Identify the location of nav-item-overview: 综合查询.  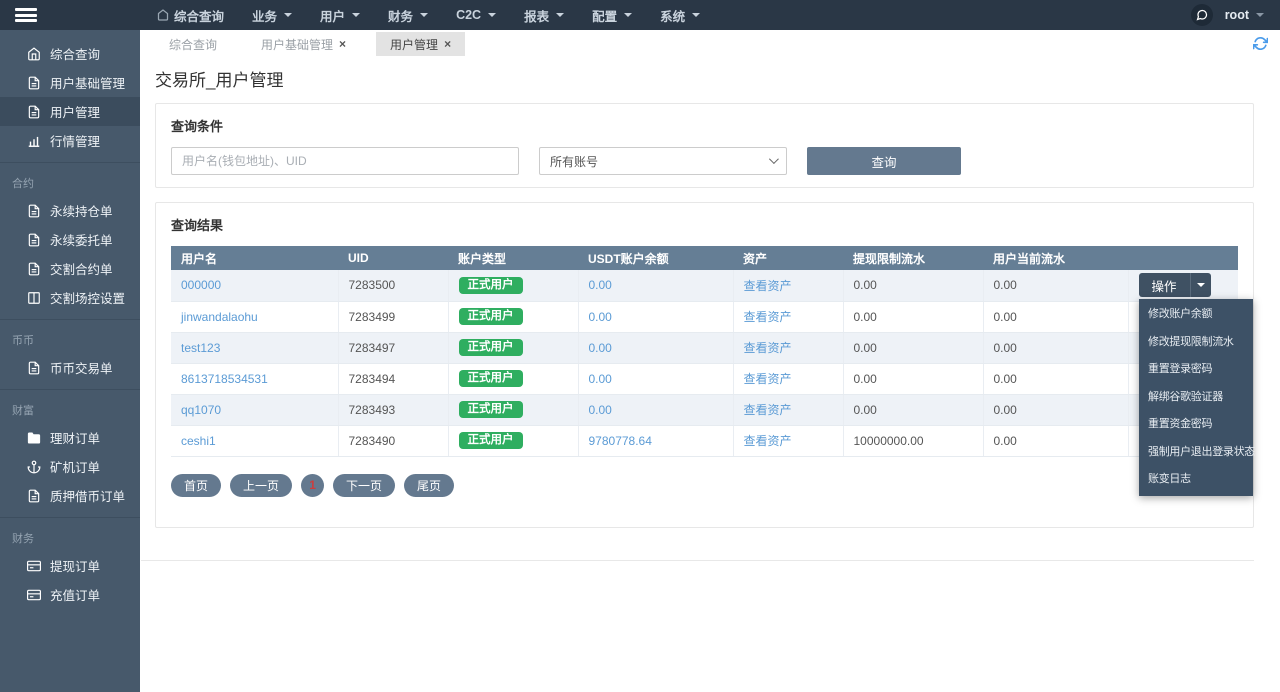
(190, 15).